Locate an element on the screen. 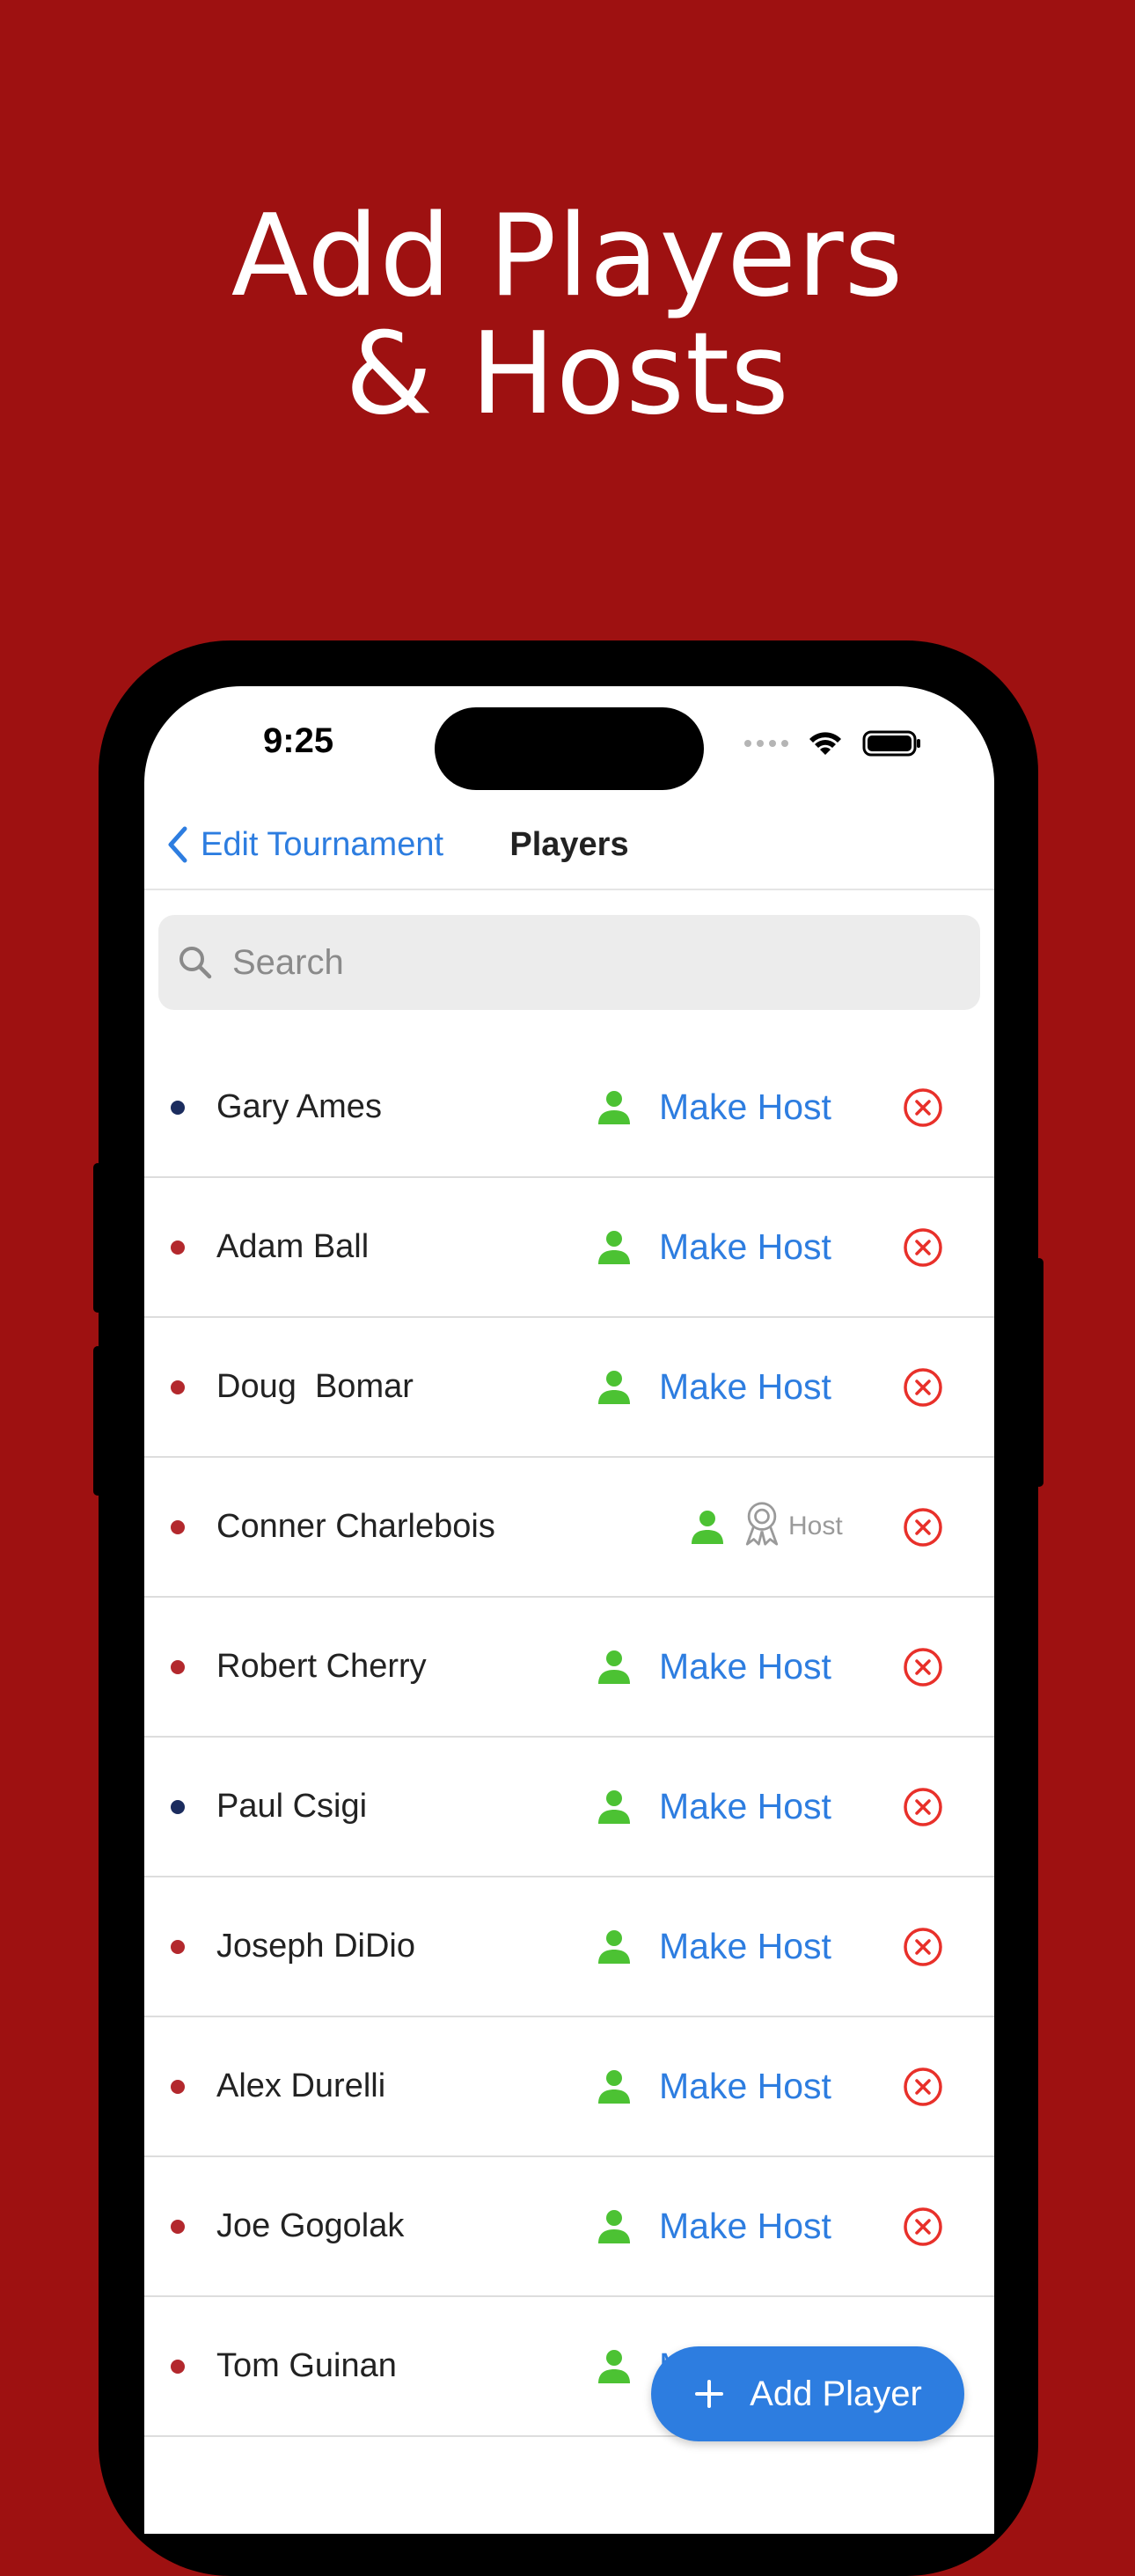 This screenshot has width=1135, height=2576. search-icon is located at coordinates (195, 963).